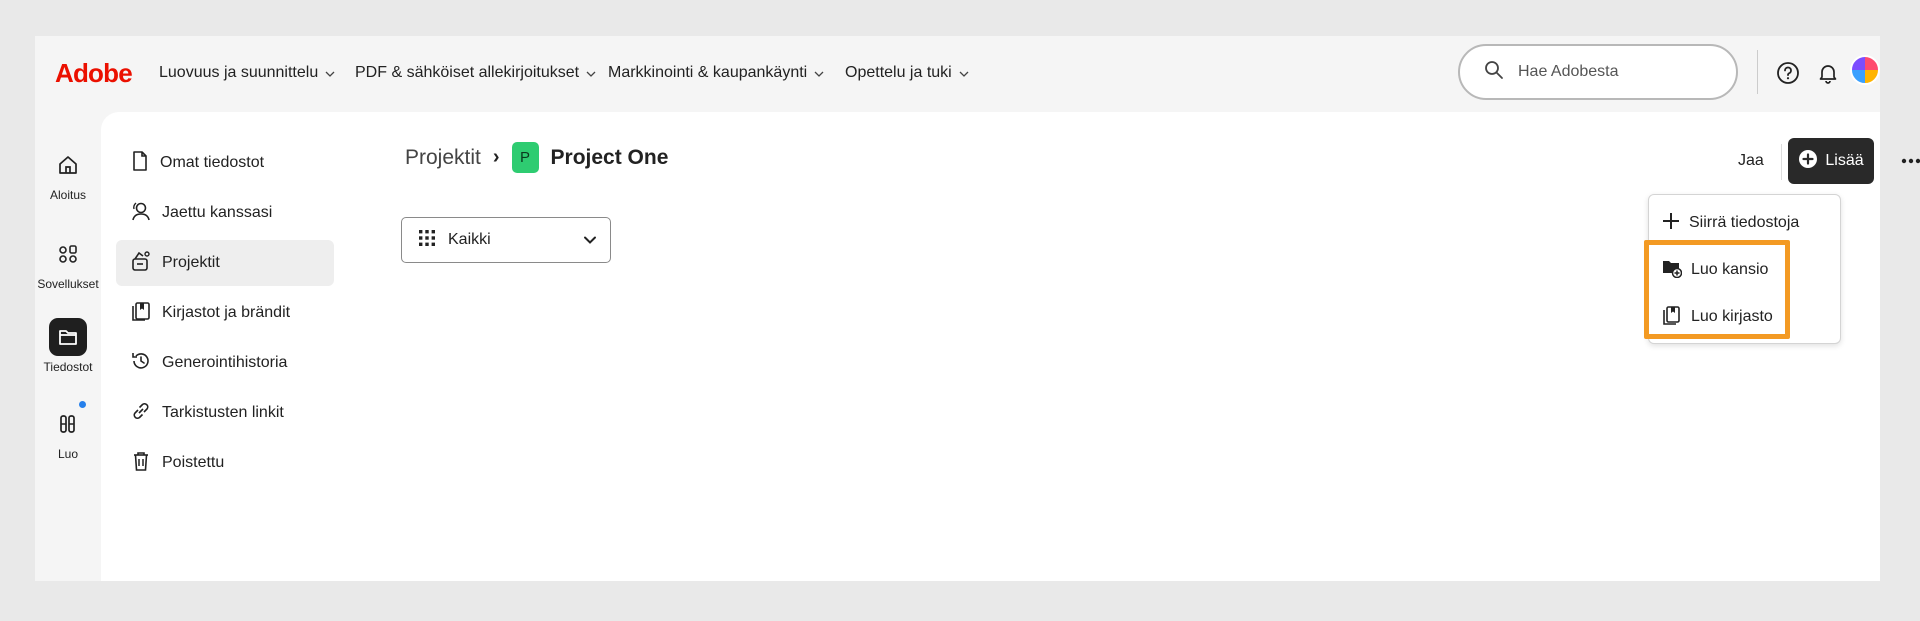 The image size is (1920, 621). I want to click on search-input, so click(1618, 72).